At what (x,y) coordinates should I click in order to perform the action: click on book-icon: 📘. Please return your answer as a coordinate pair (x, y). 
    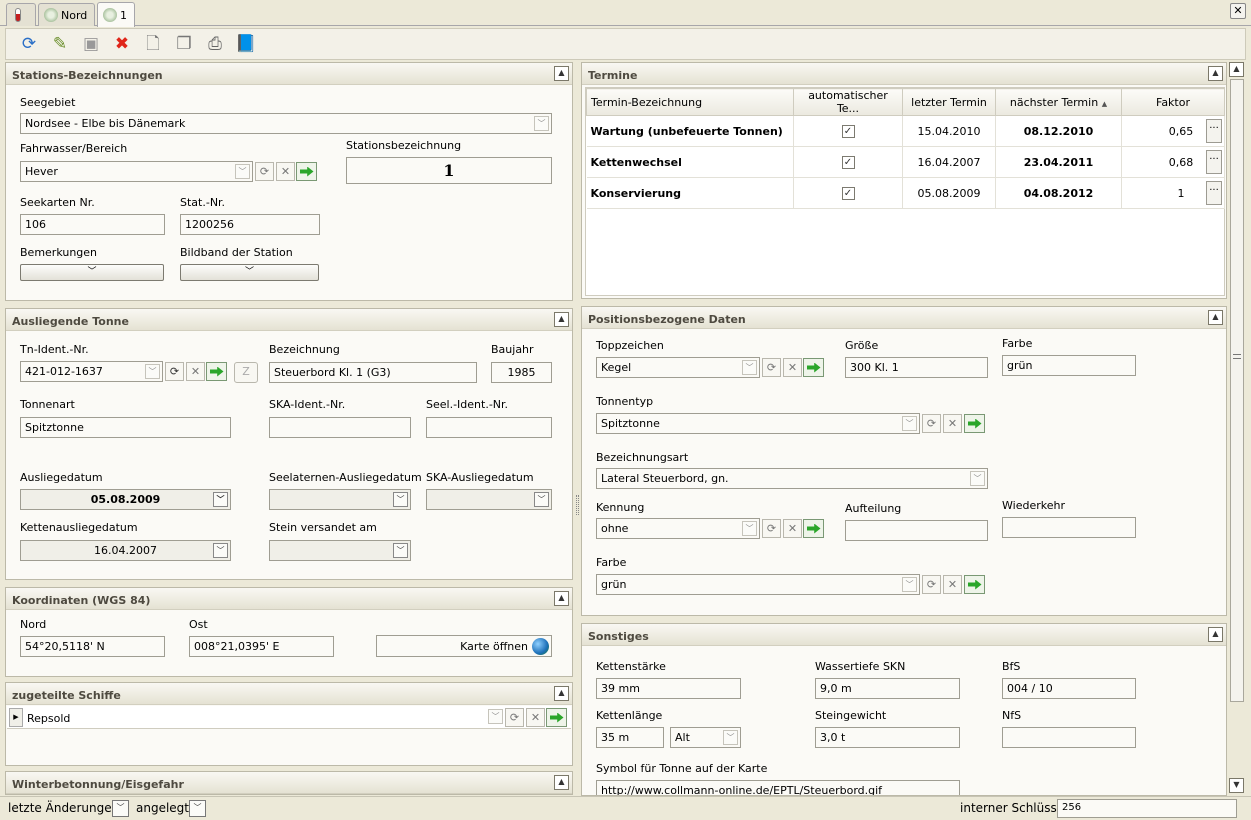
    Looking at the image, I should click on (246, 44).